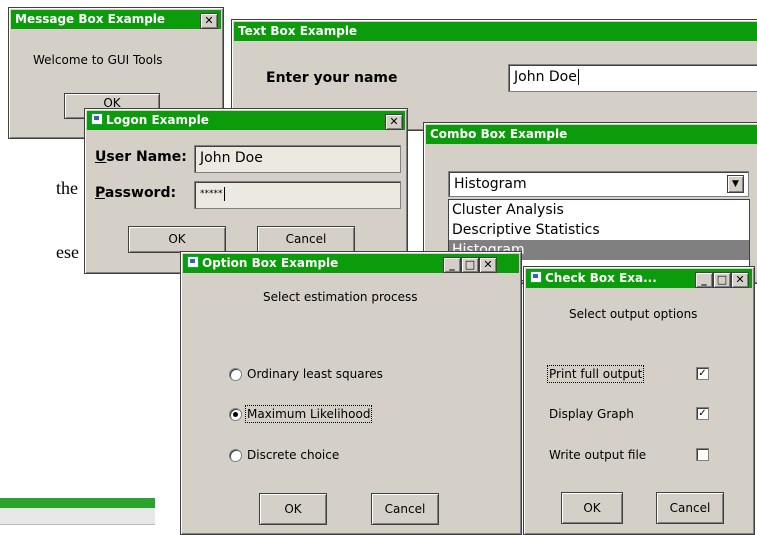 The image size is (757, 535). I want to click on text-box-titlebar: Text Box Example, so click(495, 31).